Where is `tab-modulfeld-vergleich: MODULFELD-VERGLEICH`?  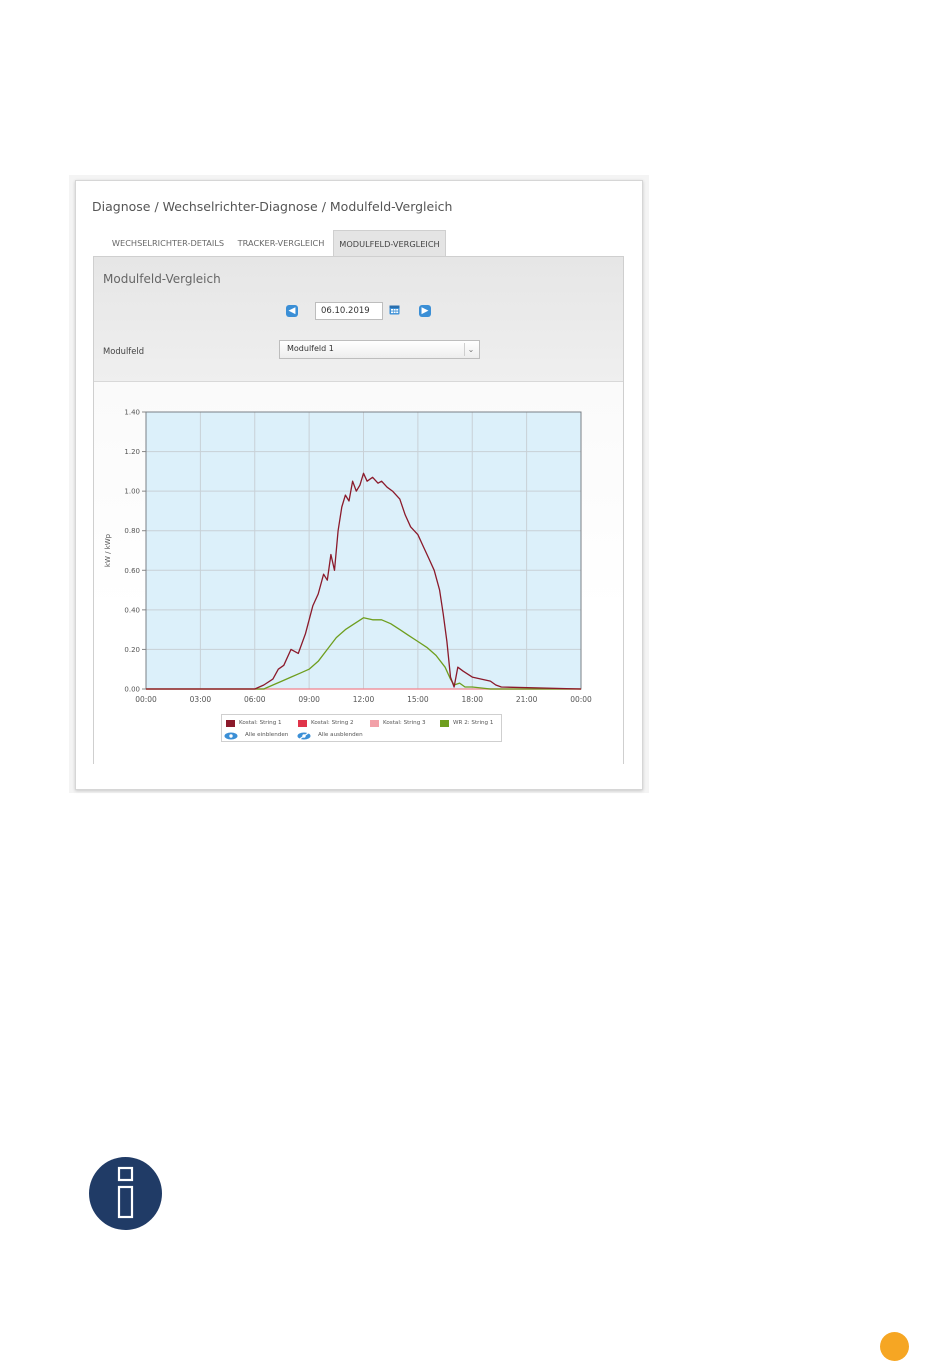 tab-modulfeld-vergleich: MODULFELD-VERGLEICH is located at coordinates (389, 243).